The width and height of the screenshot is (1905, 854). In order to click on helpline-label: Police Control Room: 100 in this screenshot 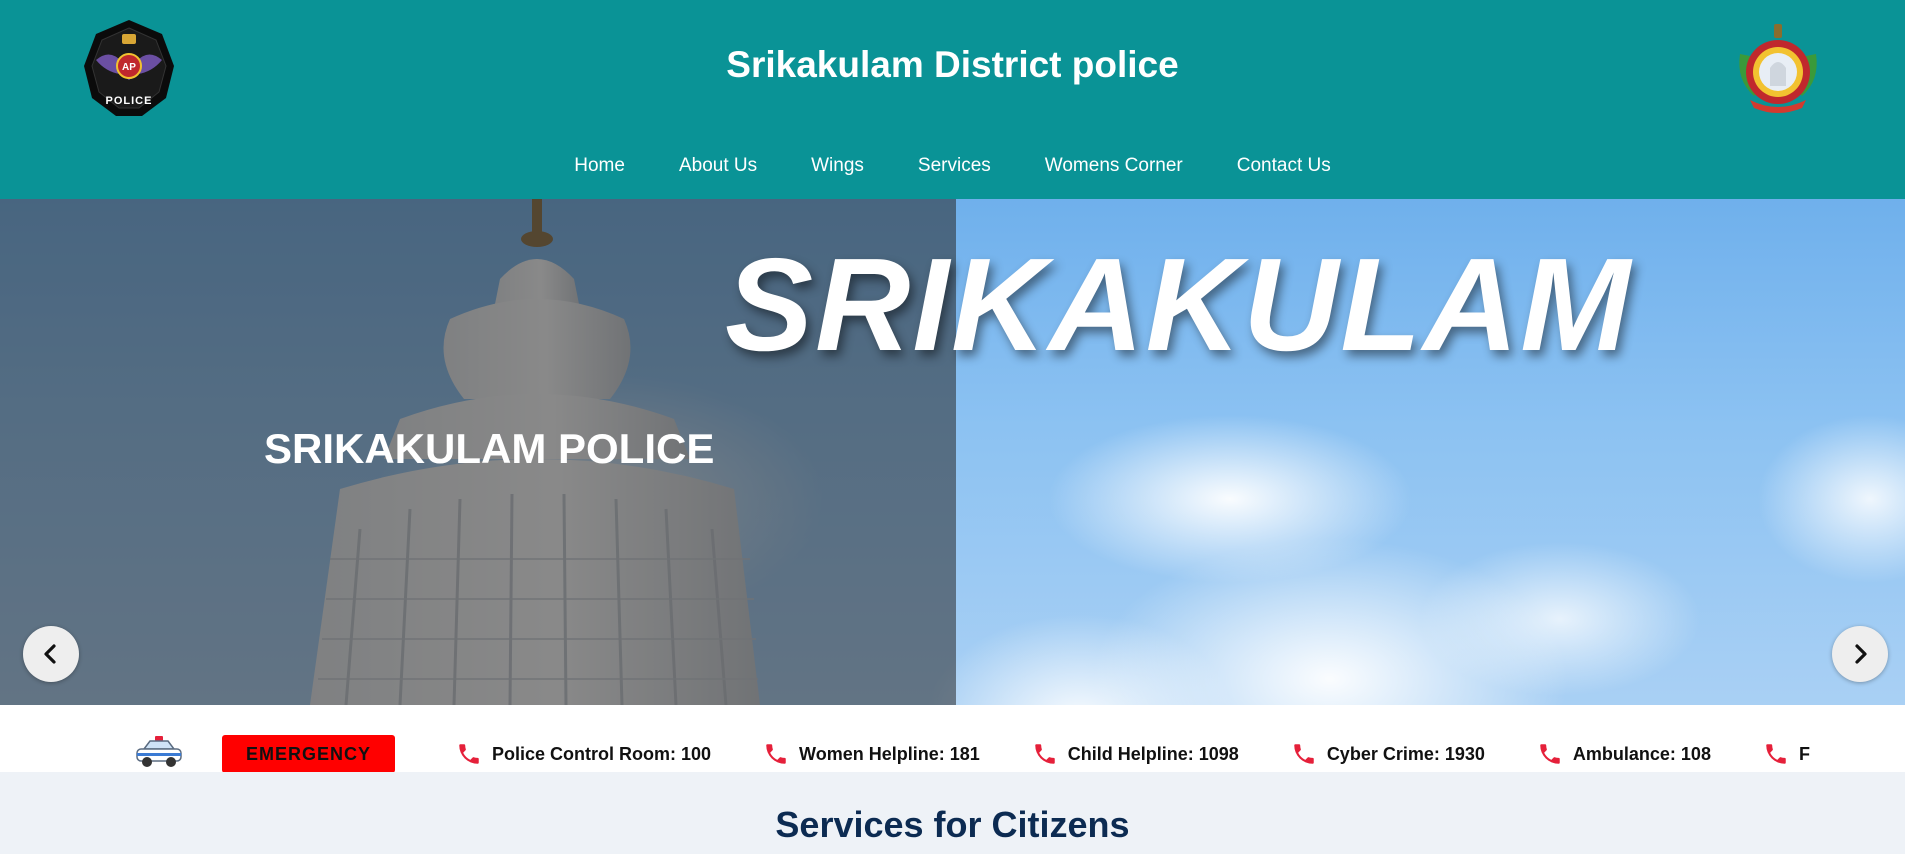, I will do `click(602, 753)`.